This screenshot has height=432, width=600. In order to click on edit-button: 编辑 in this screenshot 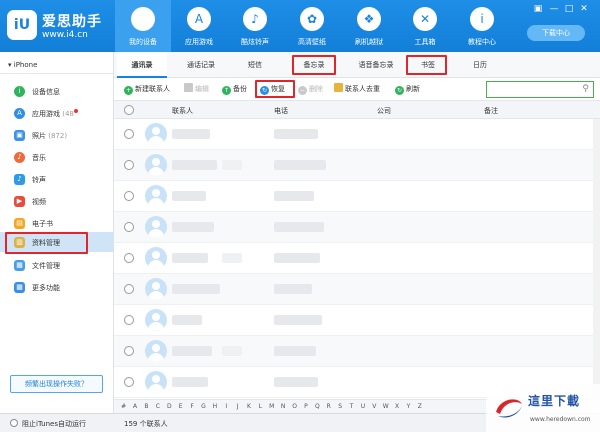, I will do `click(196, 89)`.